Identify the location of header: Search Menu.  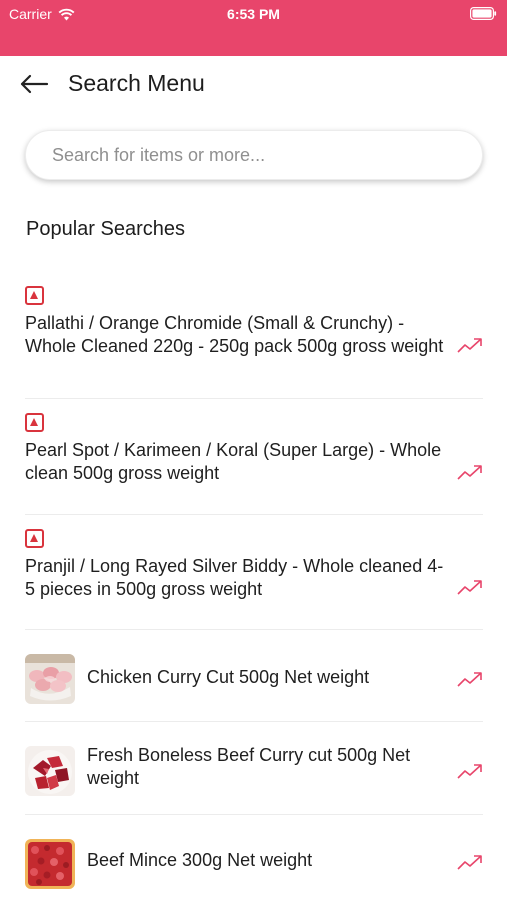
(253, 86).